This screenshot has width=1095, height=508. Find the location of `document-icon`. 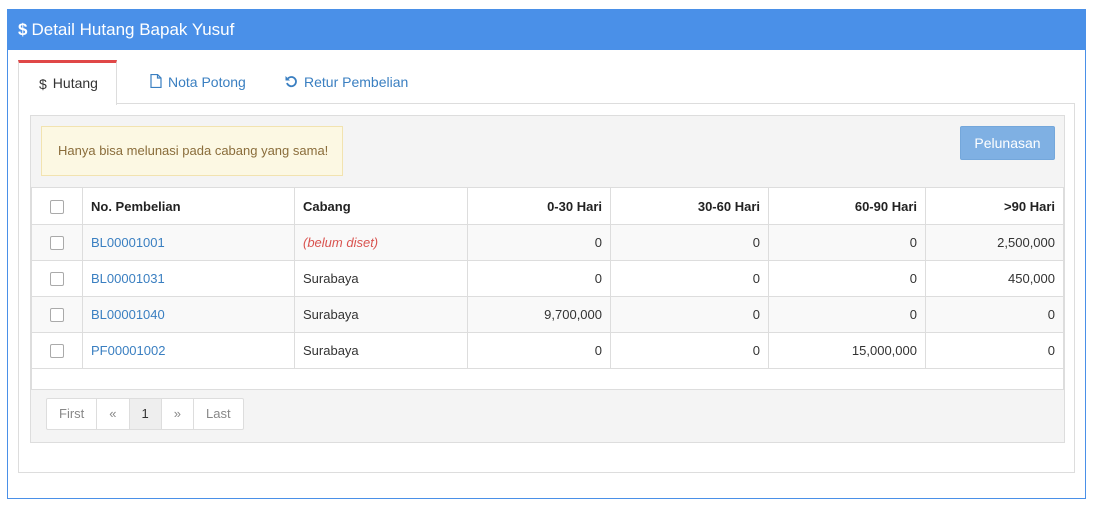

document-icon is located at coordinates (156, 83).